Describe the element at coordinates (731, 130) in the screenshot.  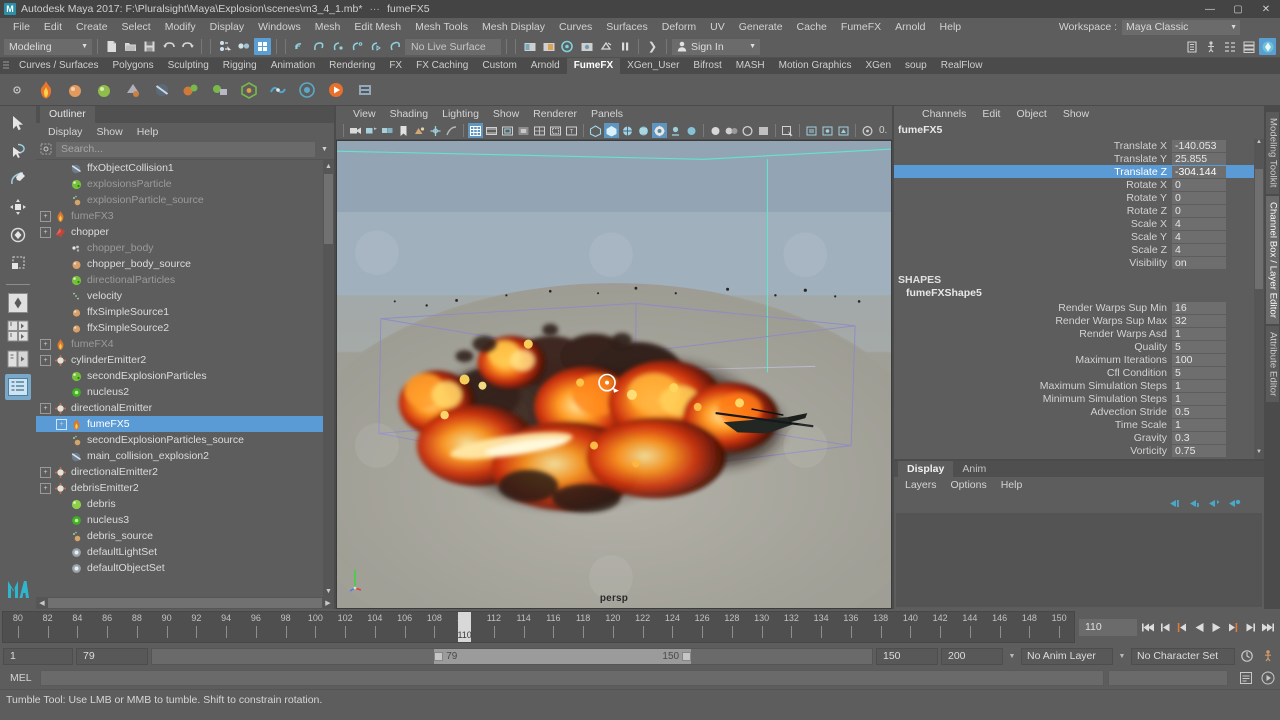
I see `motion-blur-icon` at that location.